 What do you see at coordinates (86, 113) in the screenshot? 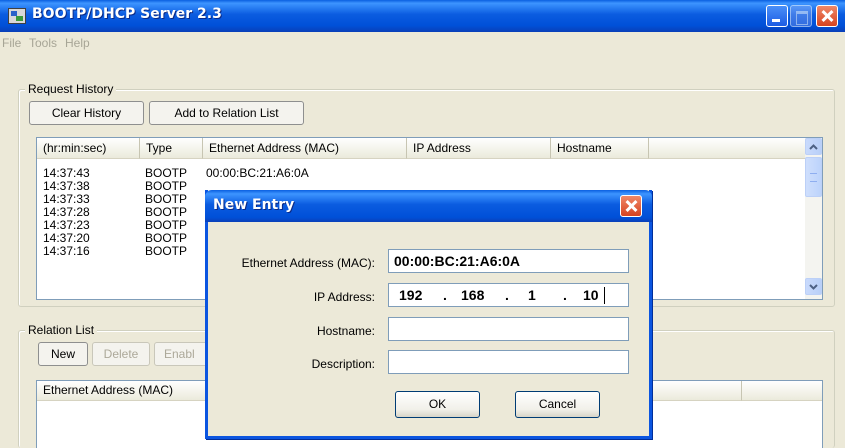
I see `clear-history-button: Clear History` at bounding box center [86, 113].